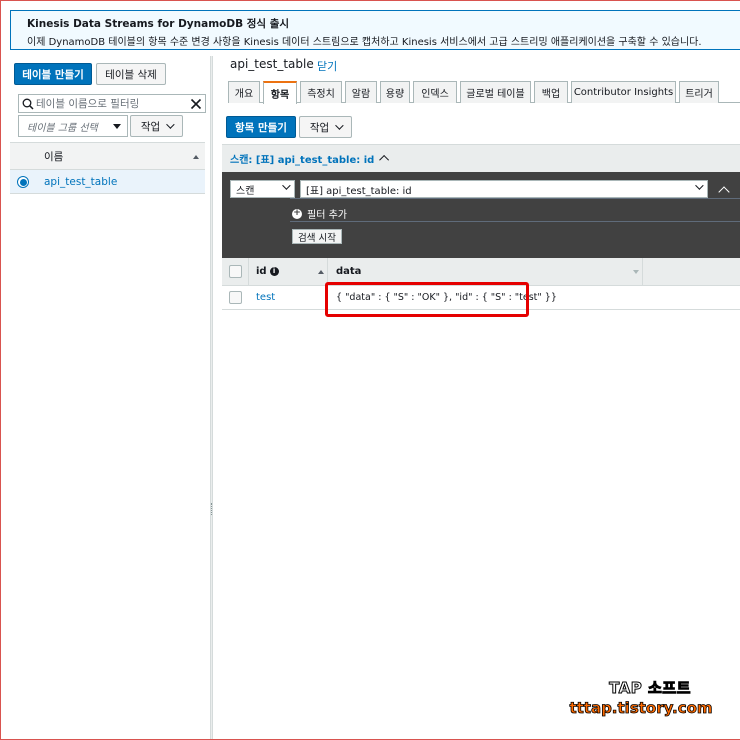  What do you see at coordinates (211, 397) in the screenshot?
I see `panel-resize-divider` at bounding box center [211, 397].